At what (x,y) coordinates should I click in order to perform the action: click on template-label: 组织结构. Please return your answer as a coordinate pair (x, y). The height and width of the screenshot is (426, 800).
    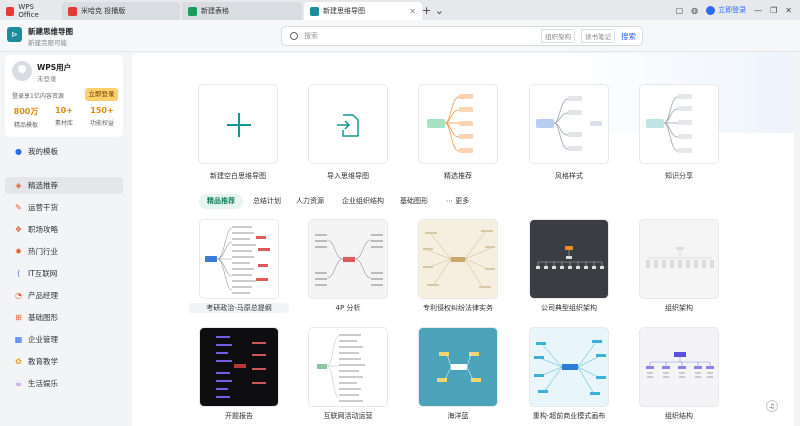
    Looking at the image, I should click on (679, 416).